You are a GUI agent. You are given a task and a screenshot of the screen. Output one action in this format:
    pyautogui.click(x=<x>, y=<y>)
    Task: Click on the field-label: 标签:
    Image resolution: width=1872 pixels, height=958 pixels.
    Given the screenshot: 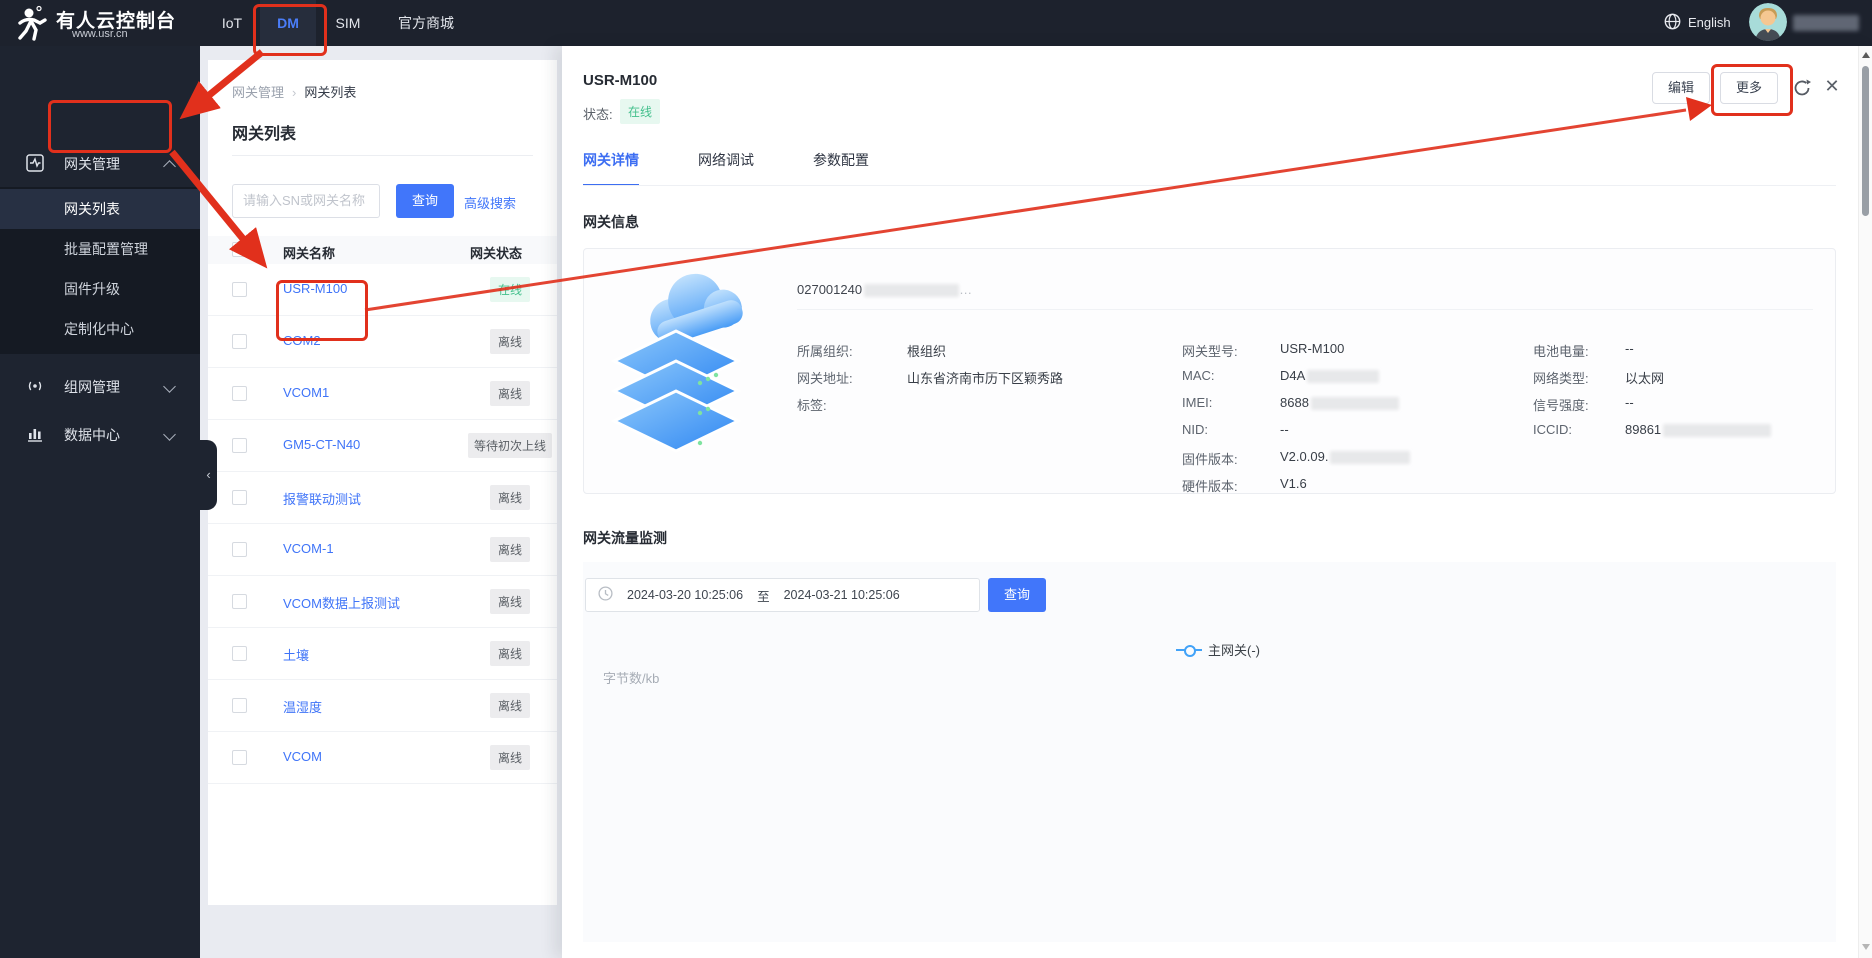 What is the action you would take?
    pyautogui.click(x=812, y=405)
    